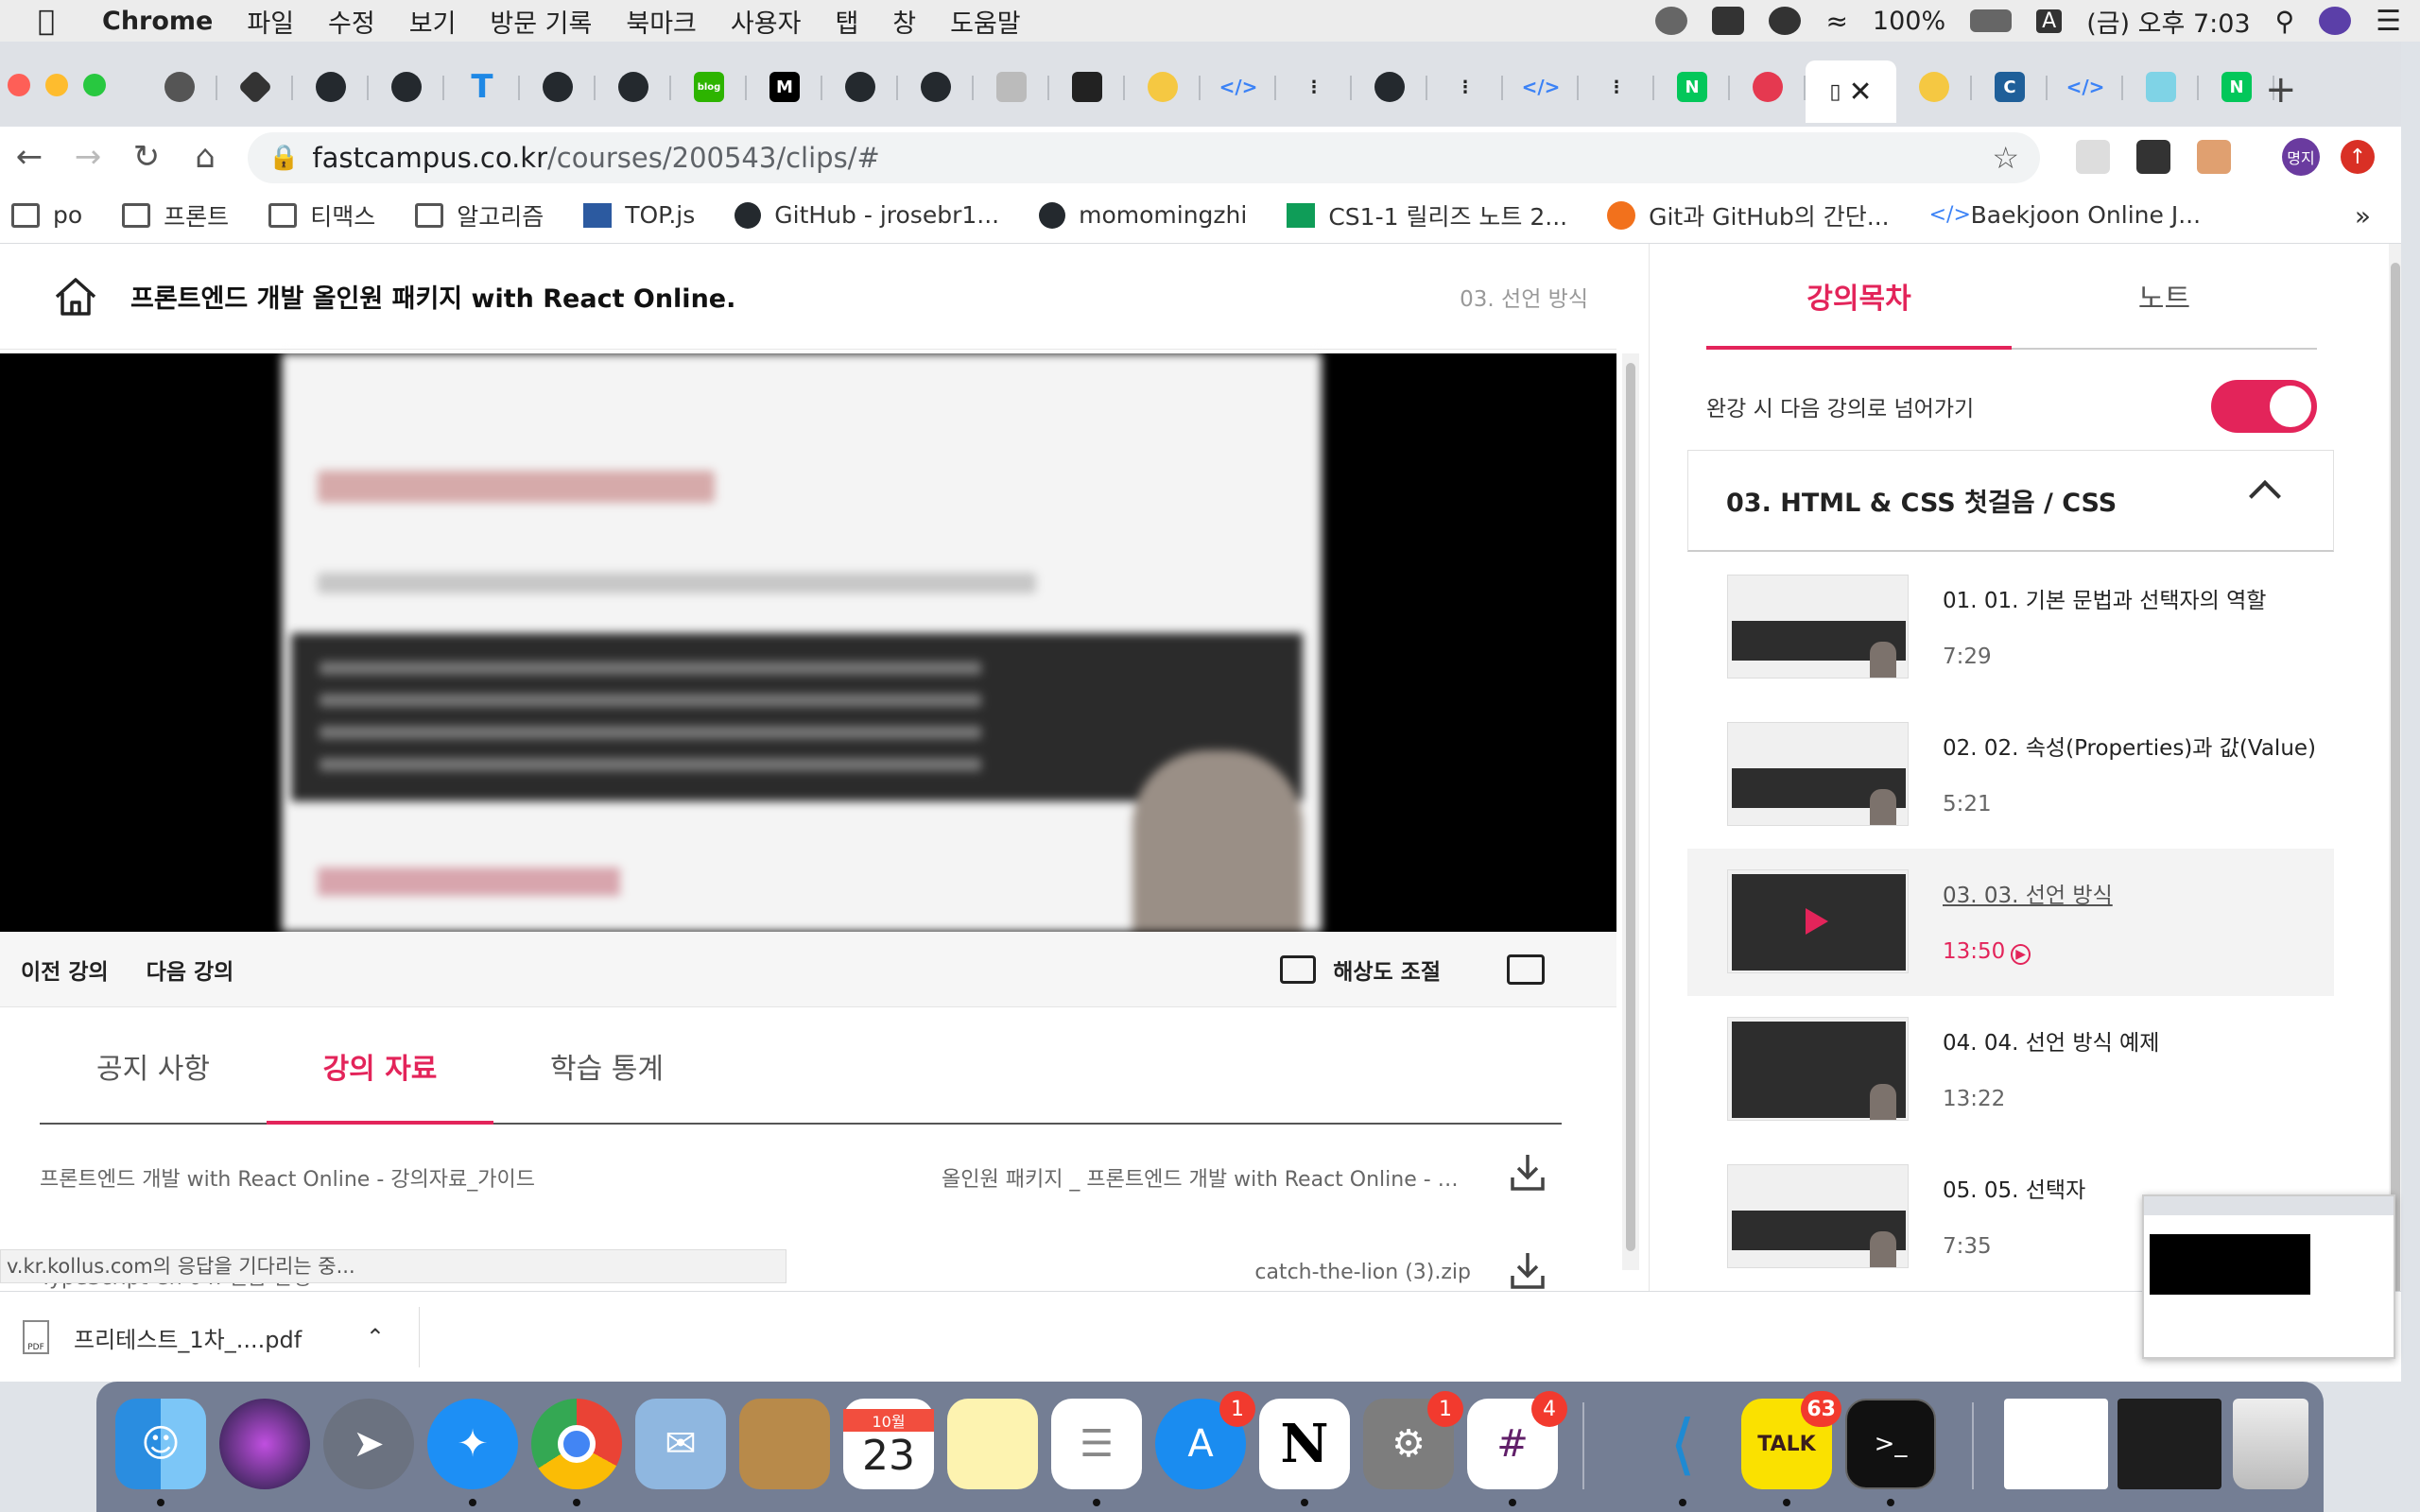  I want to click on notion-icon: N, so click(1304, 1444).